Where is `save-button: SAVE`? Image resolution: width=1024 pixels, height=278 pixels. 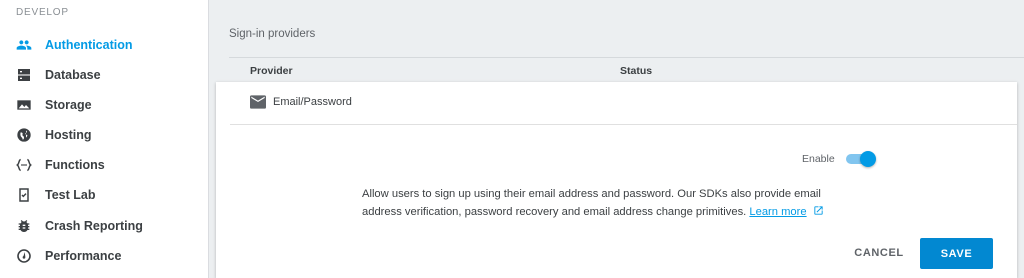 save-button: SAVE is located at coordinates (956, 253).